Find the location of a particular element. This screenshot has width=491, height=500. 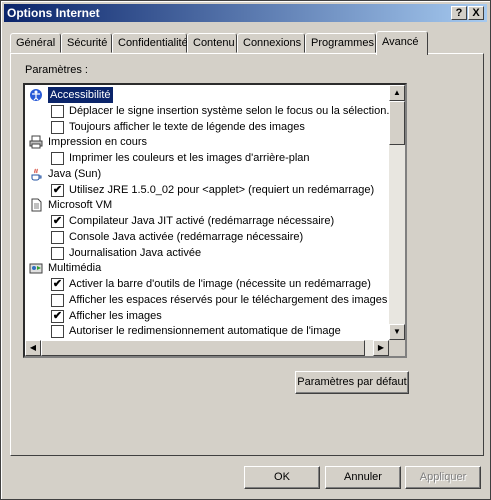

apply-button: Appliquer is located at coordinates (443, 477).